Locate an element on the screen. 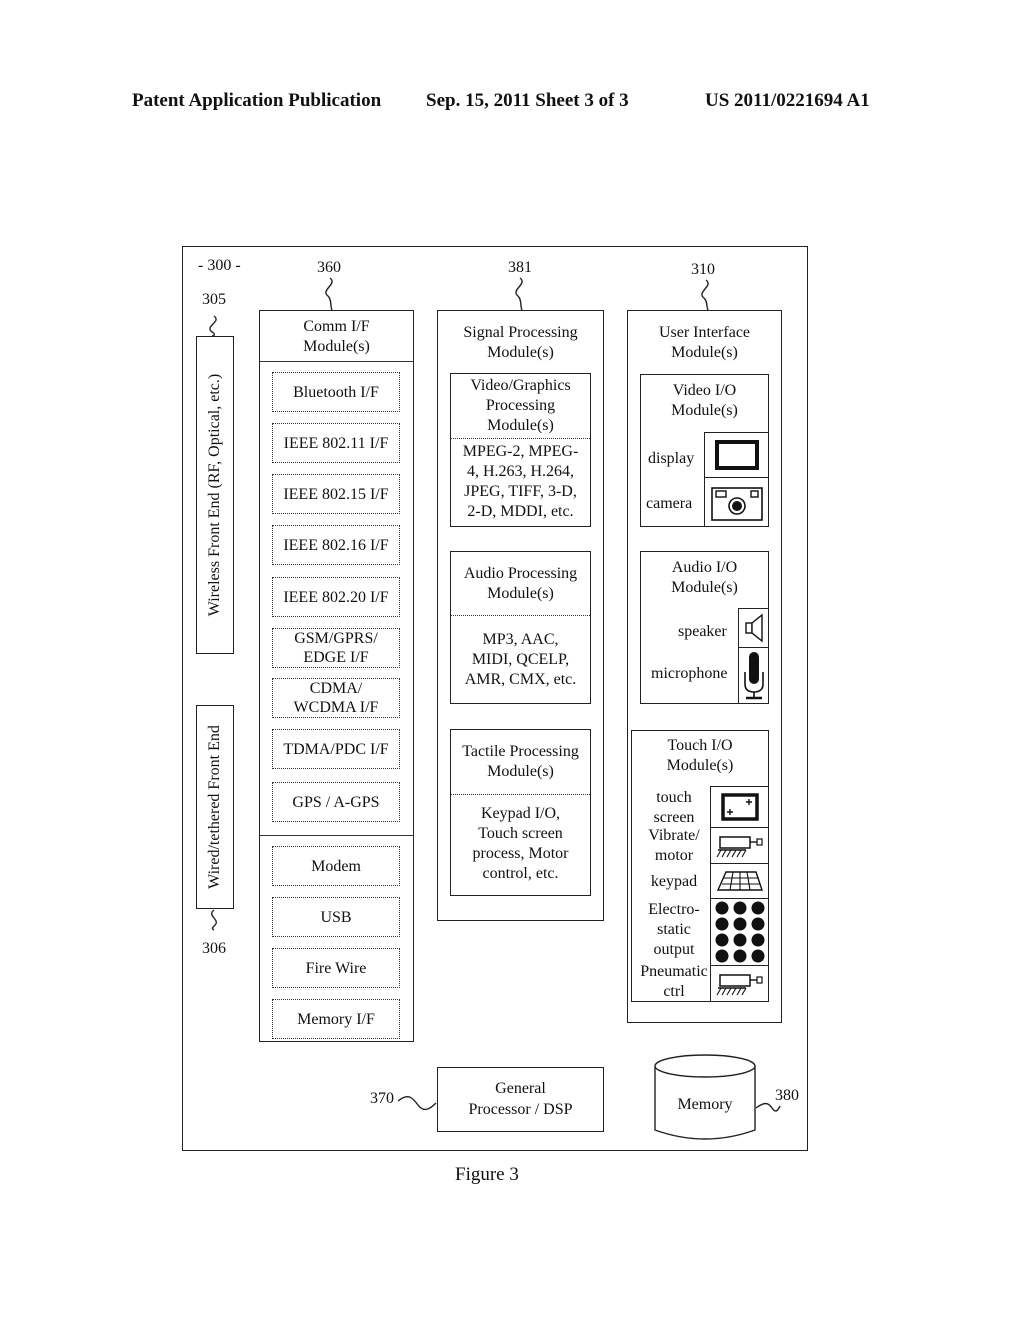  video-module-divider is located at coordinates (520, 438).